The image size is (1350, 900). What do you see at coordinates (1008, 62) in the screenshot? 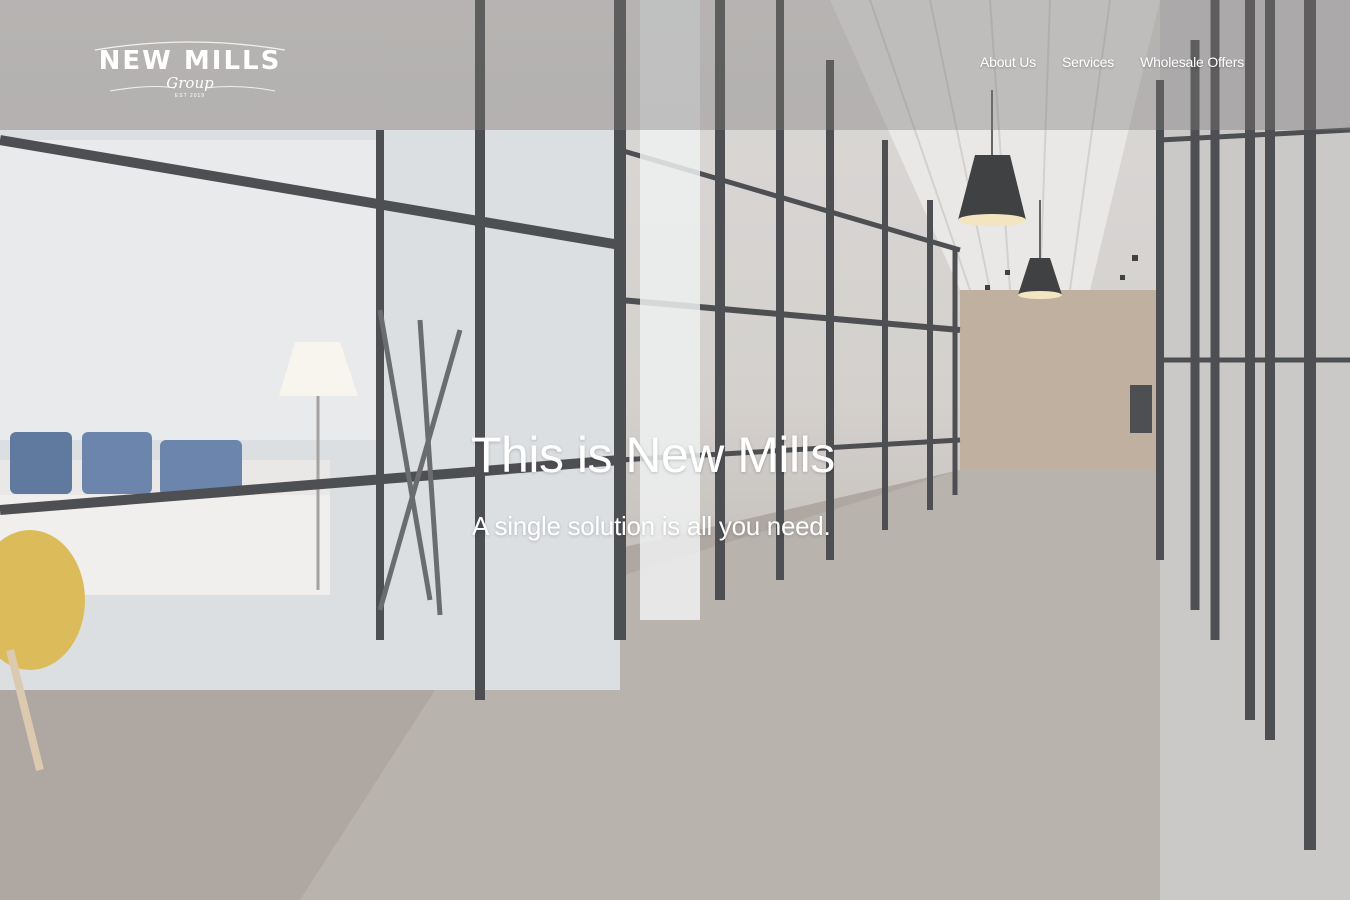
I see `nav-item-about-us: About Us` at bounding box center [1008, 62].